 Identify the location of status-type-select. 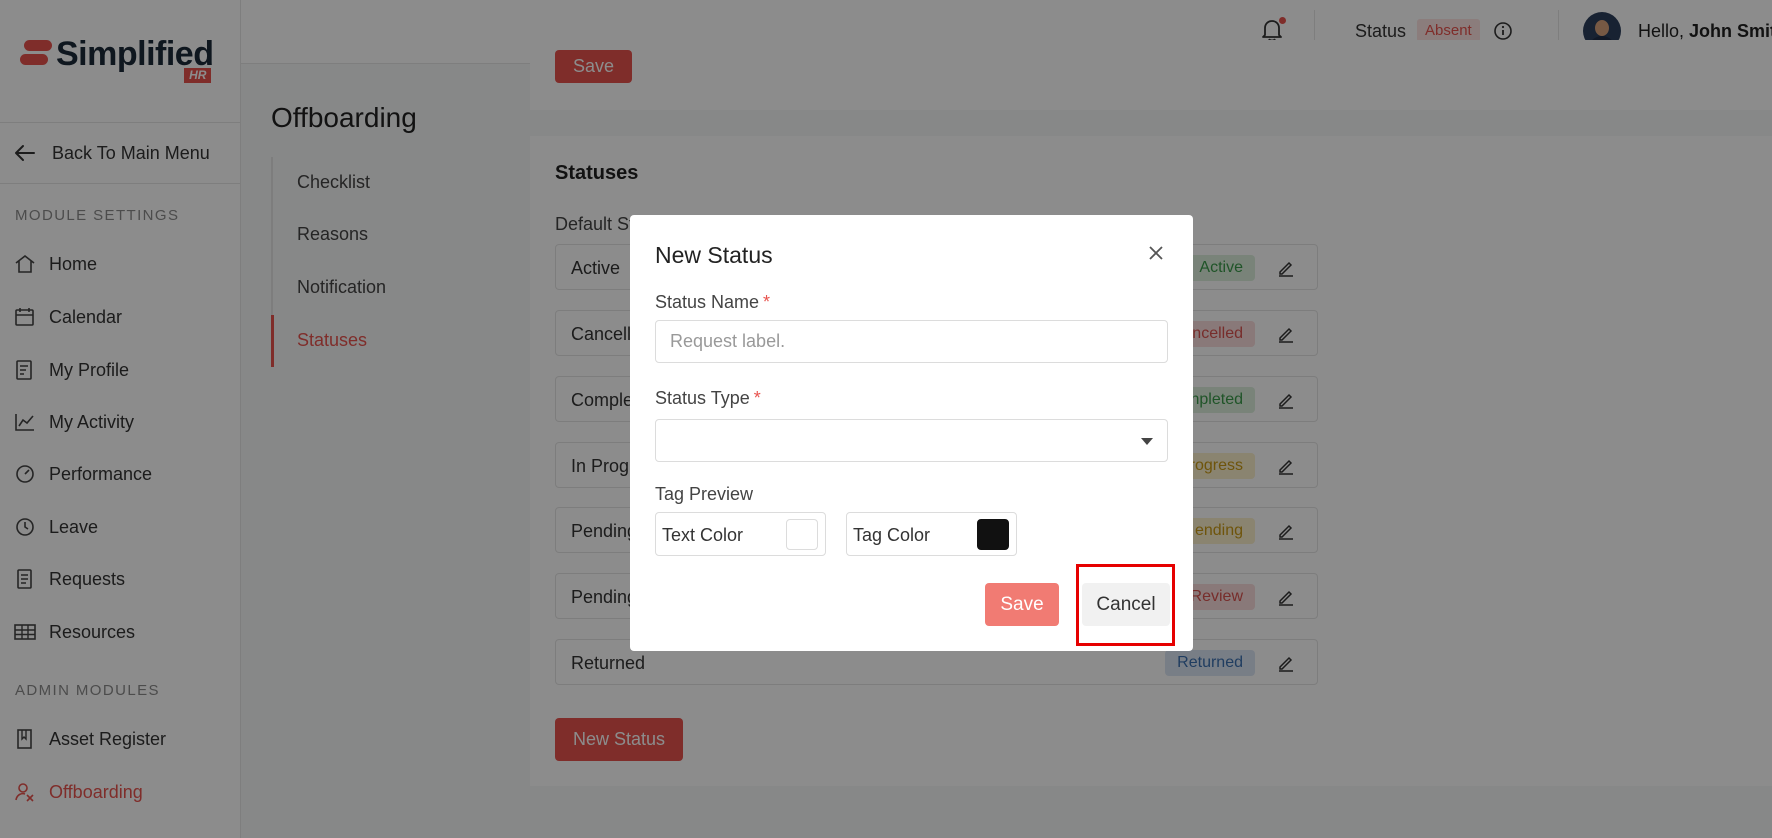
(911, 440).